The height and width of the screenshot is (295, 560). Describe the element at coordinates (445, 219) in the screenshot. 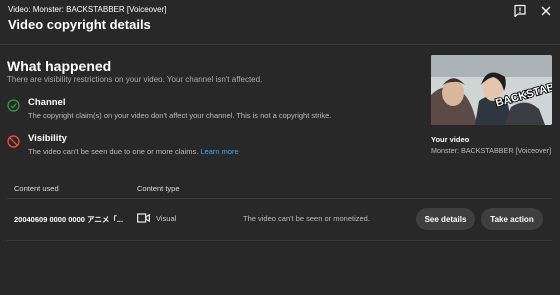

I see `see-details-button: See details` at that location.